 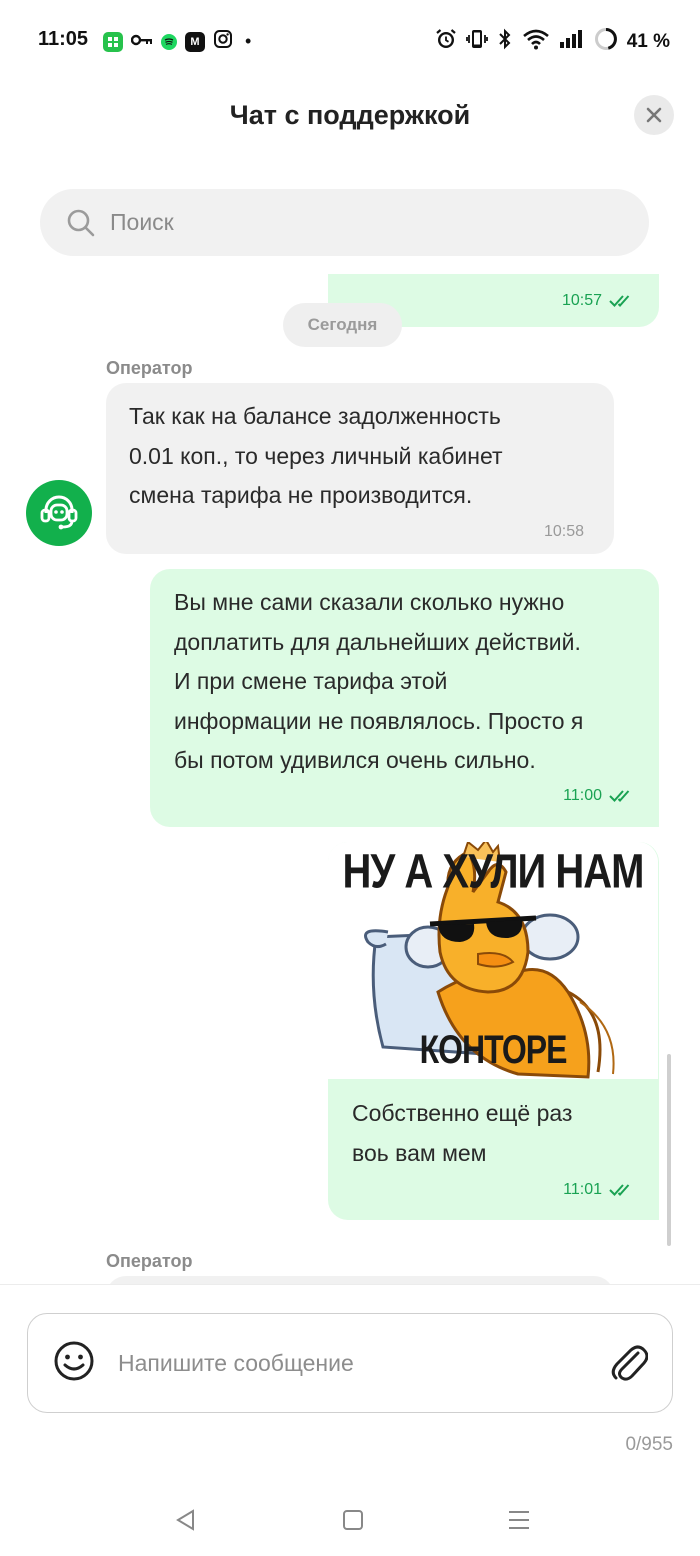 What do you see at coordinates (195, 41) in the screenshot?
I see `mtv-app-icon: M` at bounding box center [195, 41].